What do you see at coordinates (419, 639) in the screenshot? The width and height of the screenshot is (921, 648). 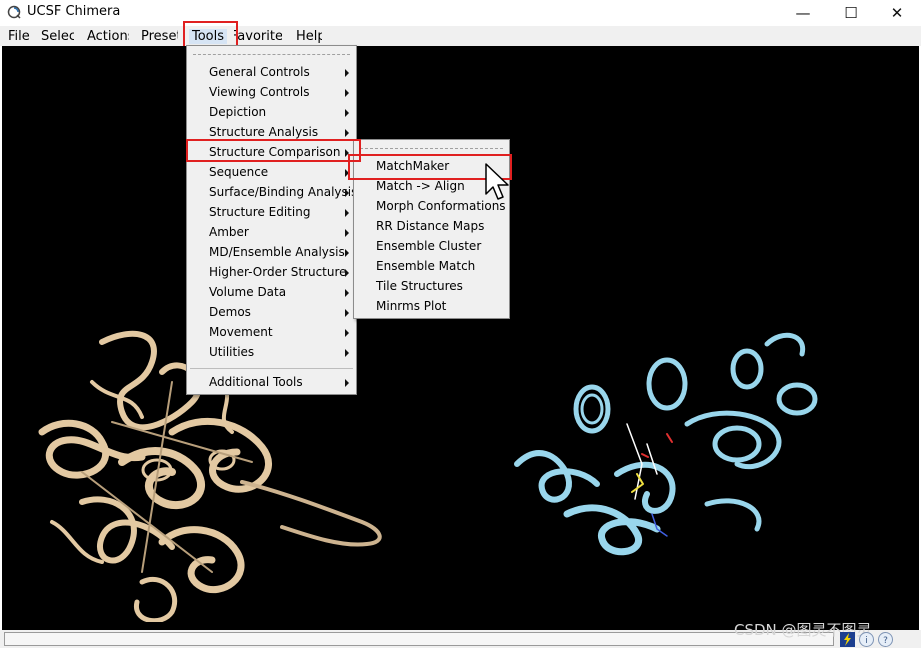 I see `status-message-field` at bounding box center [419, 639].